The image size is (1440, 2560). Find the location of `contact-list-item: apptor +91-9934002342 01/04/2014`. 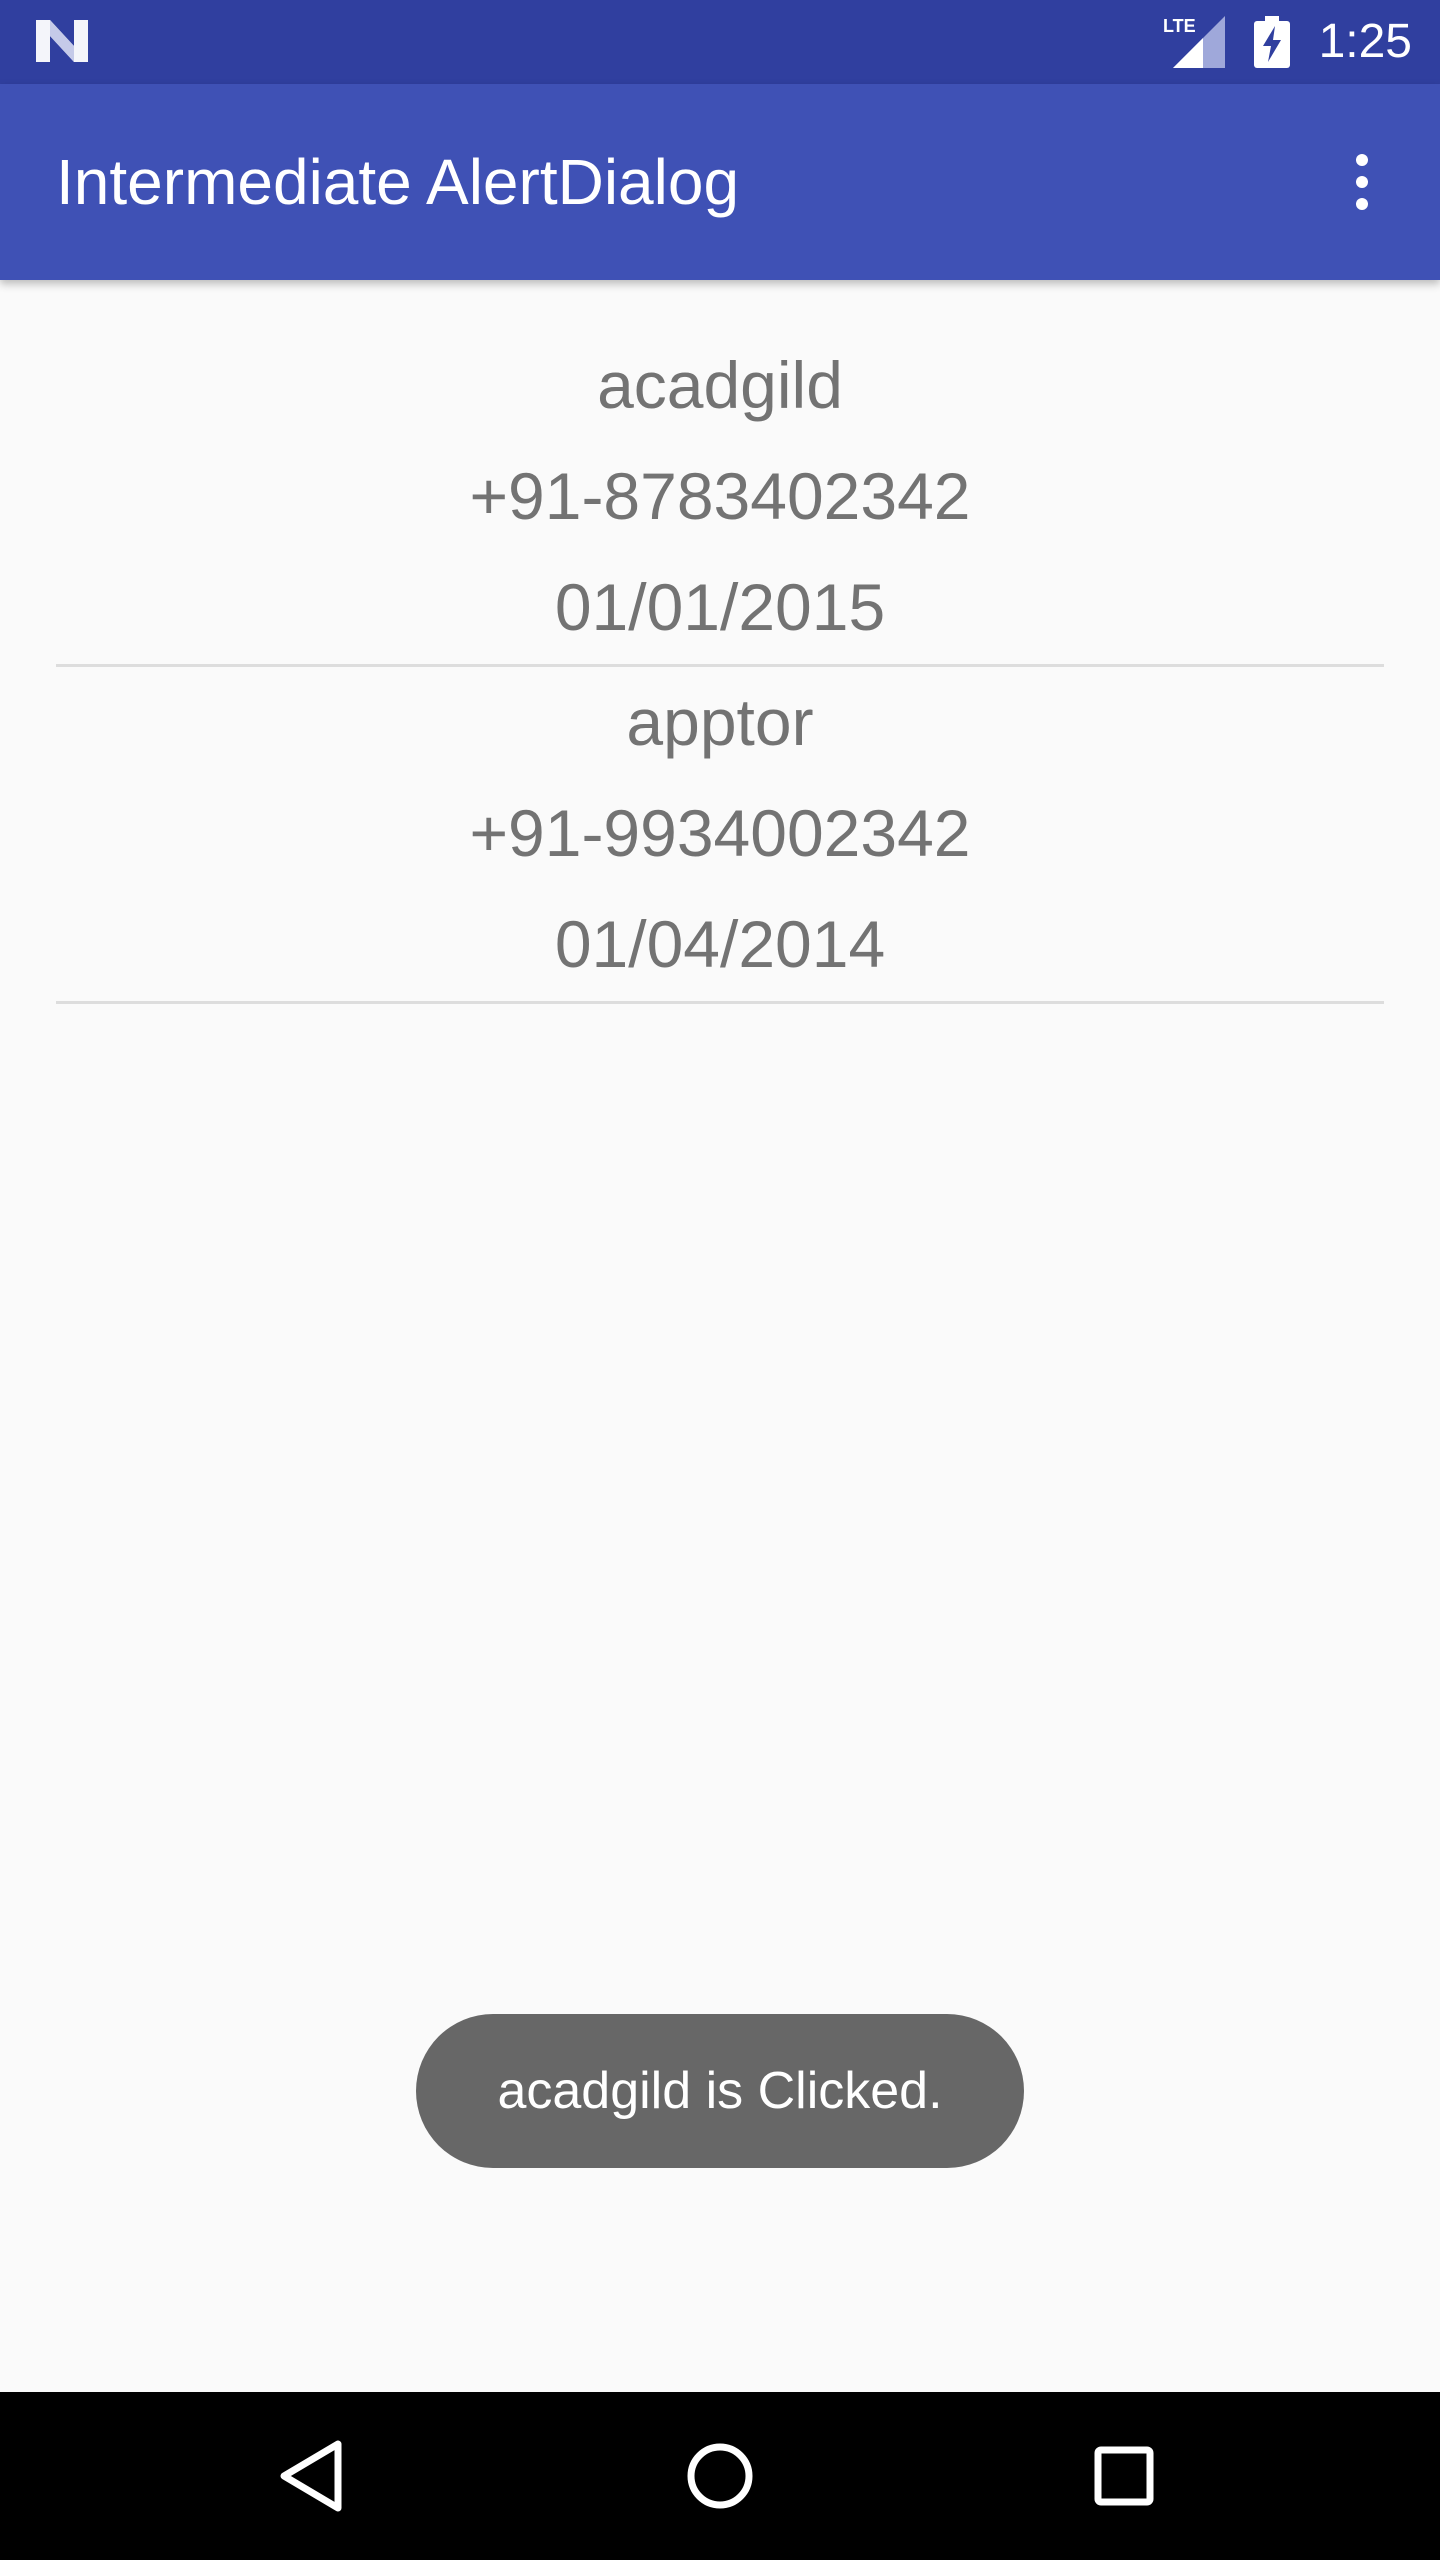

contact-list-item: apptor +91-9934002342 01/04/2014 is located at coordinates (720, 835).